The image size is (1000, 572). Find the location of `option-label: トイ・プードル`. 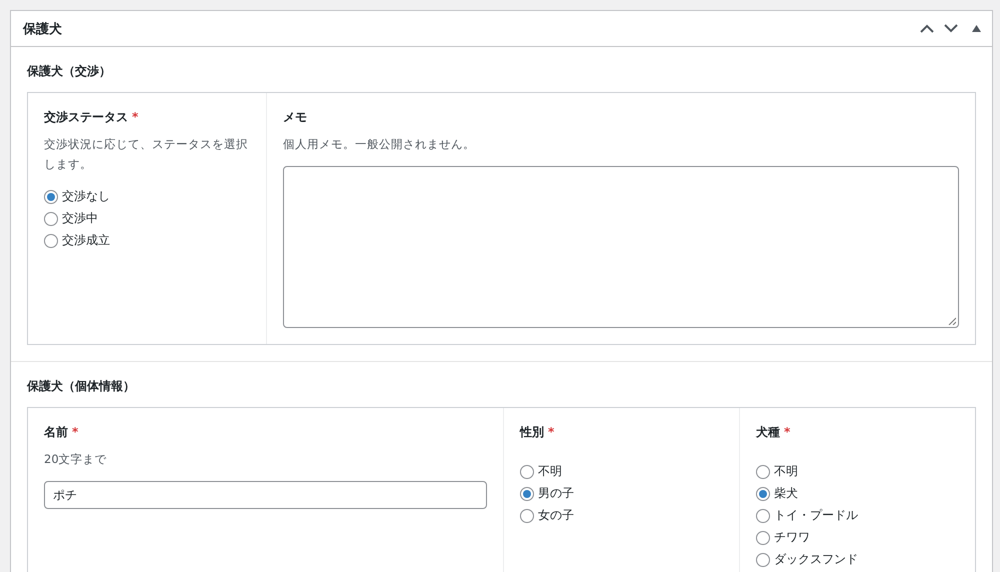

option-label: トイ・プードル is located at coordinates (816, 515).